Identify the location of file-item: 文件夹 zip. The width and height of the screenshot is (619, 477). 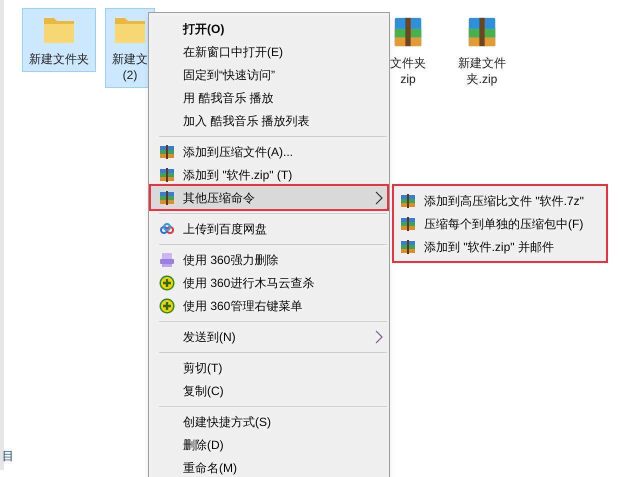
(408, 50).